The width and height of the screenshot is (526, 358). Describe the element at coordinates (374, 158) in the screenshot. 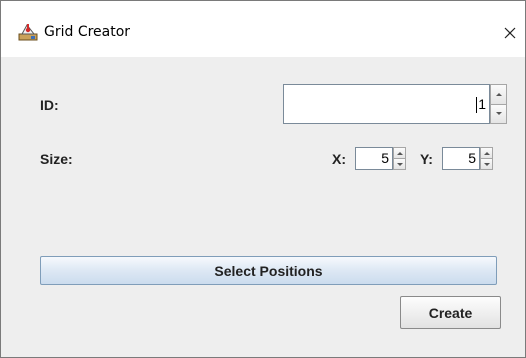

I see `x-spinner-field: 5` at that location.